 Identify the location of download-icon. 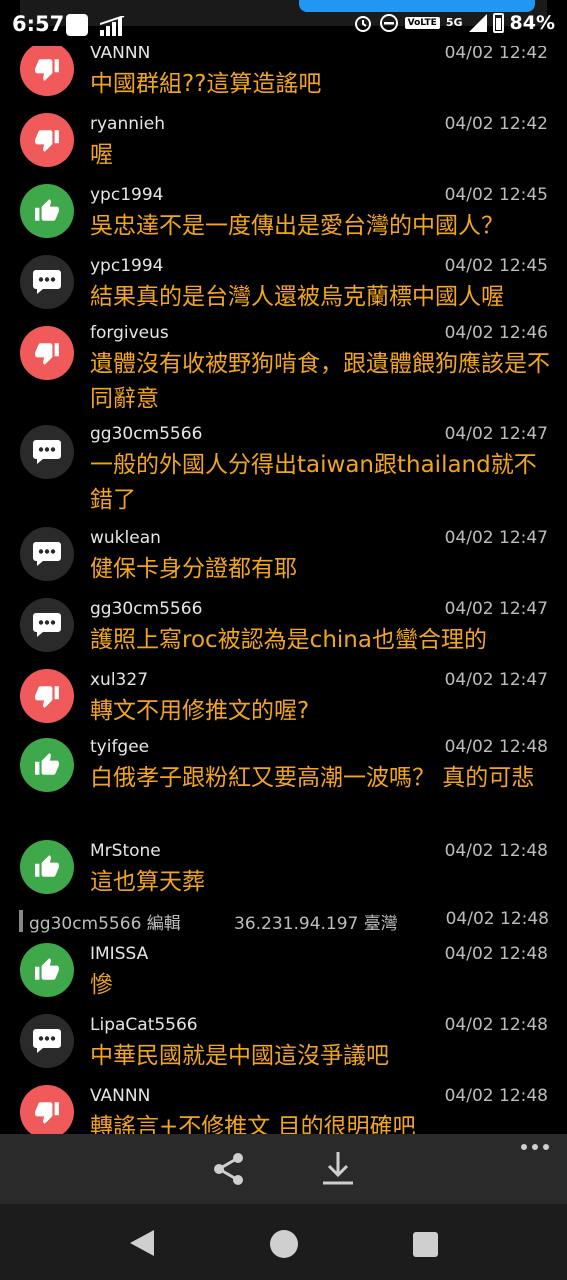
(338, 1169).